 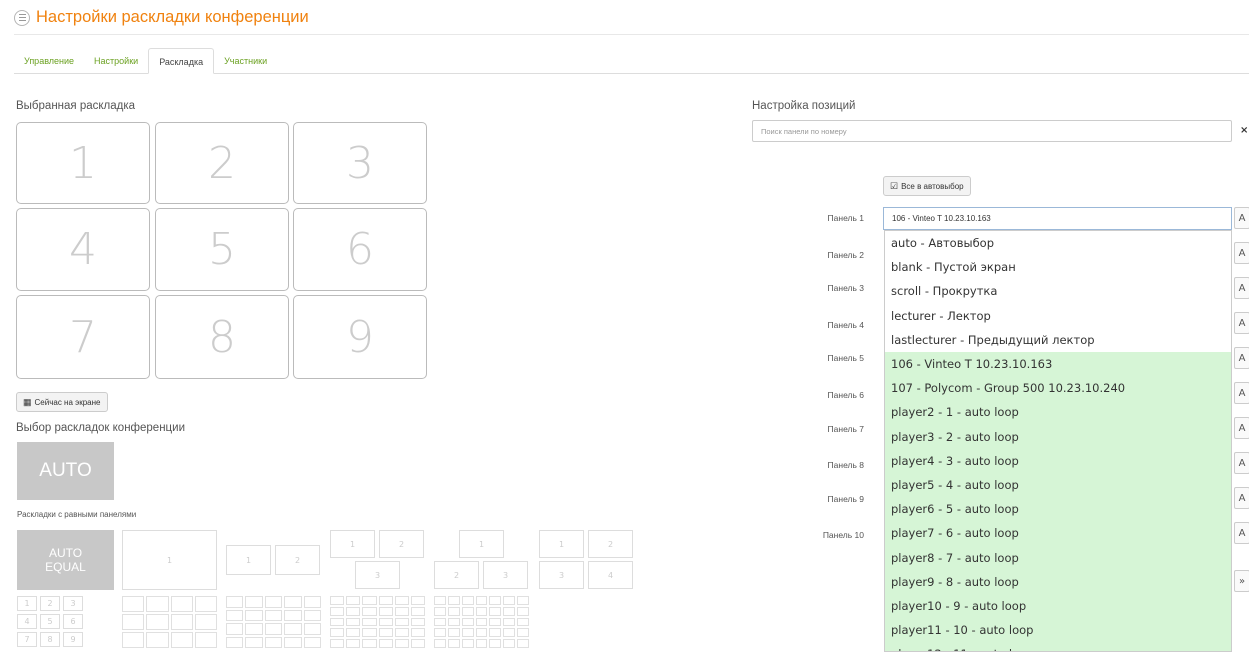 What do you see at coordinates (610, 544) in the screenshot?
I see `layout-thumb-5b: 2` at bounding box center [610, 544].